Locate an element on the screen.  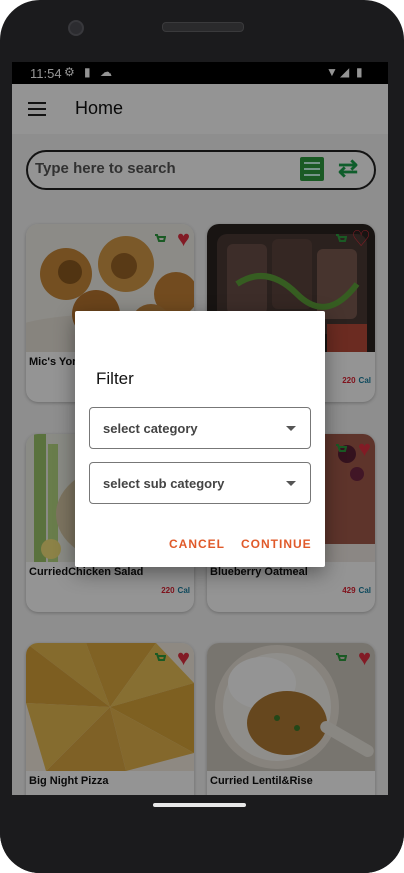
sub-category-select: select sub category is located at coordinates (200, 483).